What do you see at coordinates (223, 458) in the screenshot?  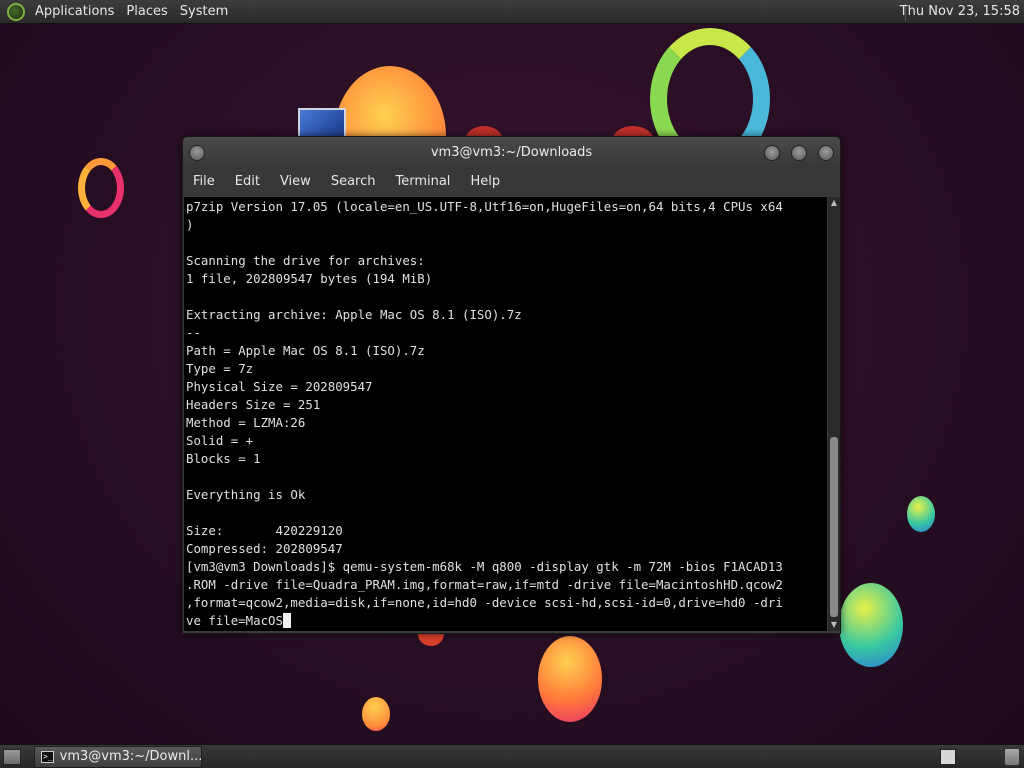 I see `terminal-line: Blocks = 1` at bounding box center [223, 458].